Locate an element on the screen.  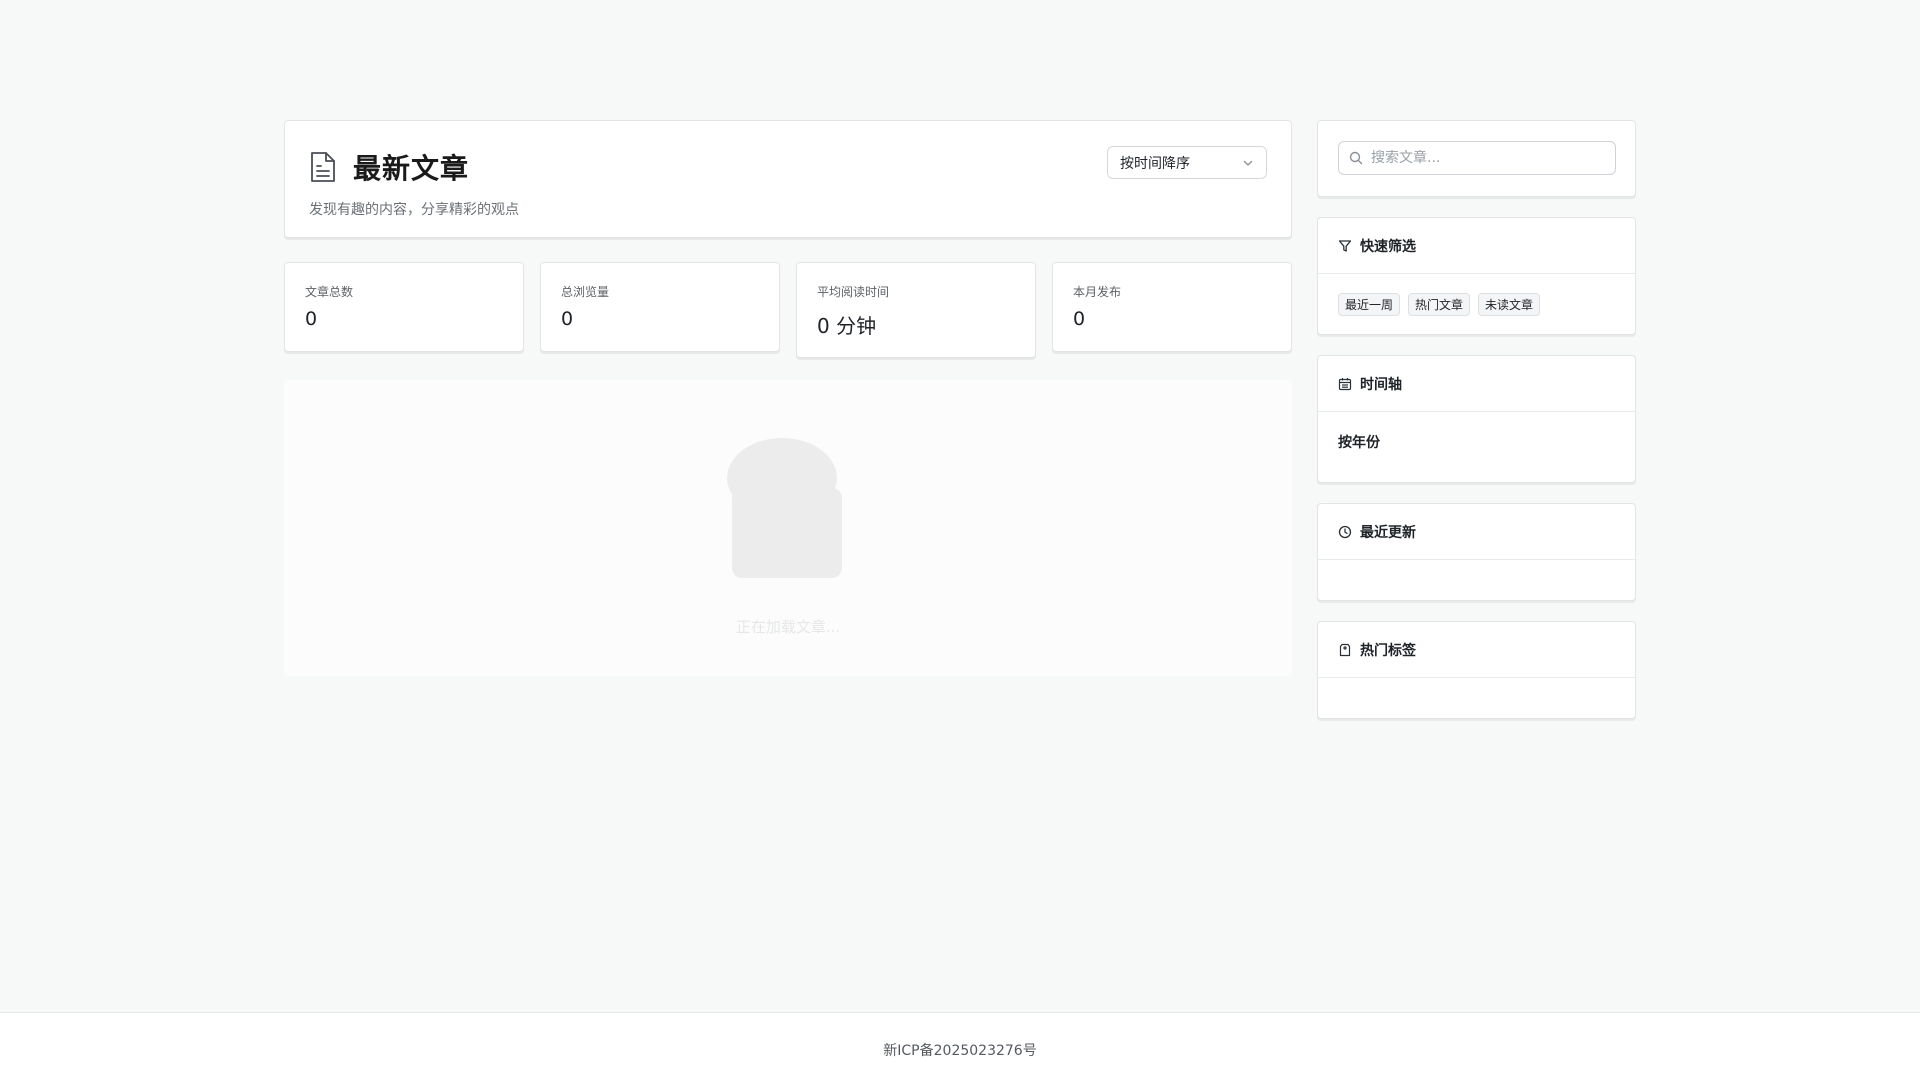
filter-chip-last-week: 最近一周 is located at coordinates (1369, 304).